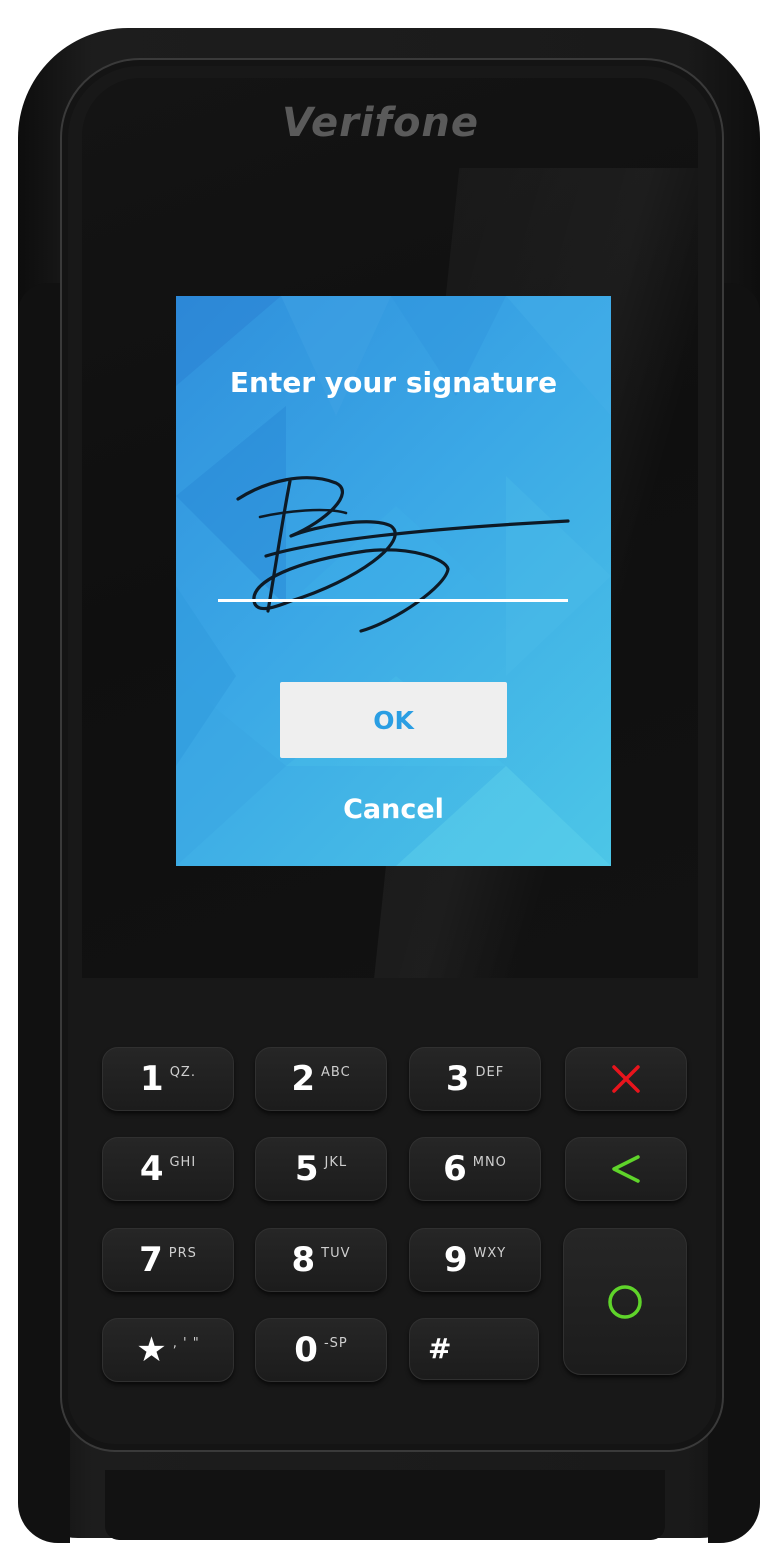  Describe the element at coordinates (321, 1350) in the screenshot. I see `key-0: 0 -SP` at that location.